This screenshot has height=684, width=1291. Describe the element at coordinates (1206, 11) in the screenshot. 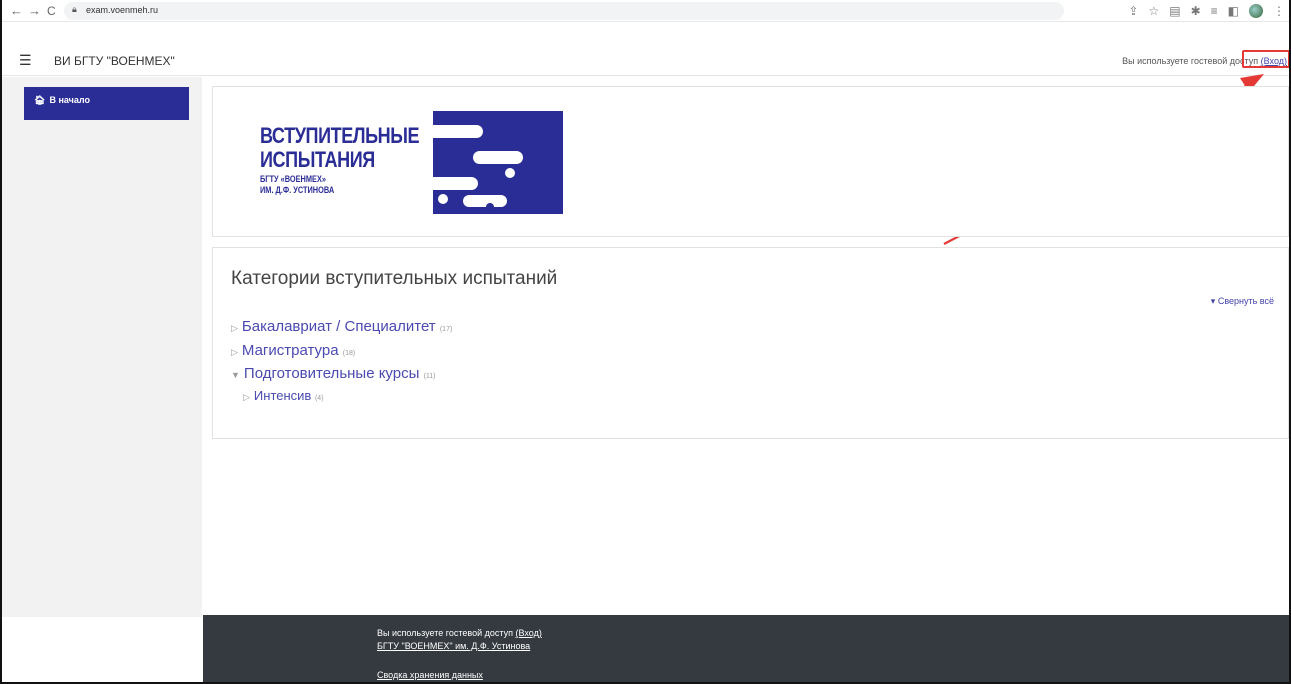

I see `extension-icons: ⇪ ☆ ▤ ✱ ≡ ◧ ⋮` at that location.